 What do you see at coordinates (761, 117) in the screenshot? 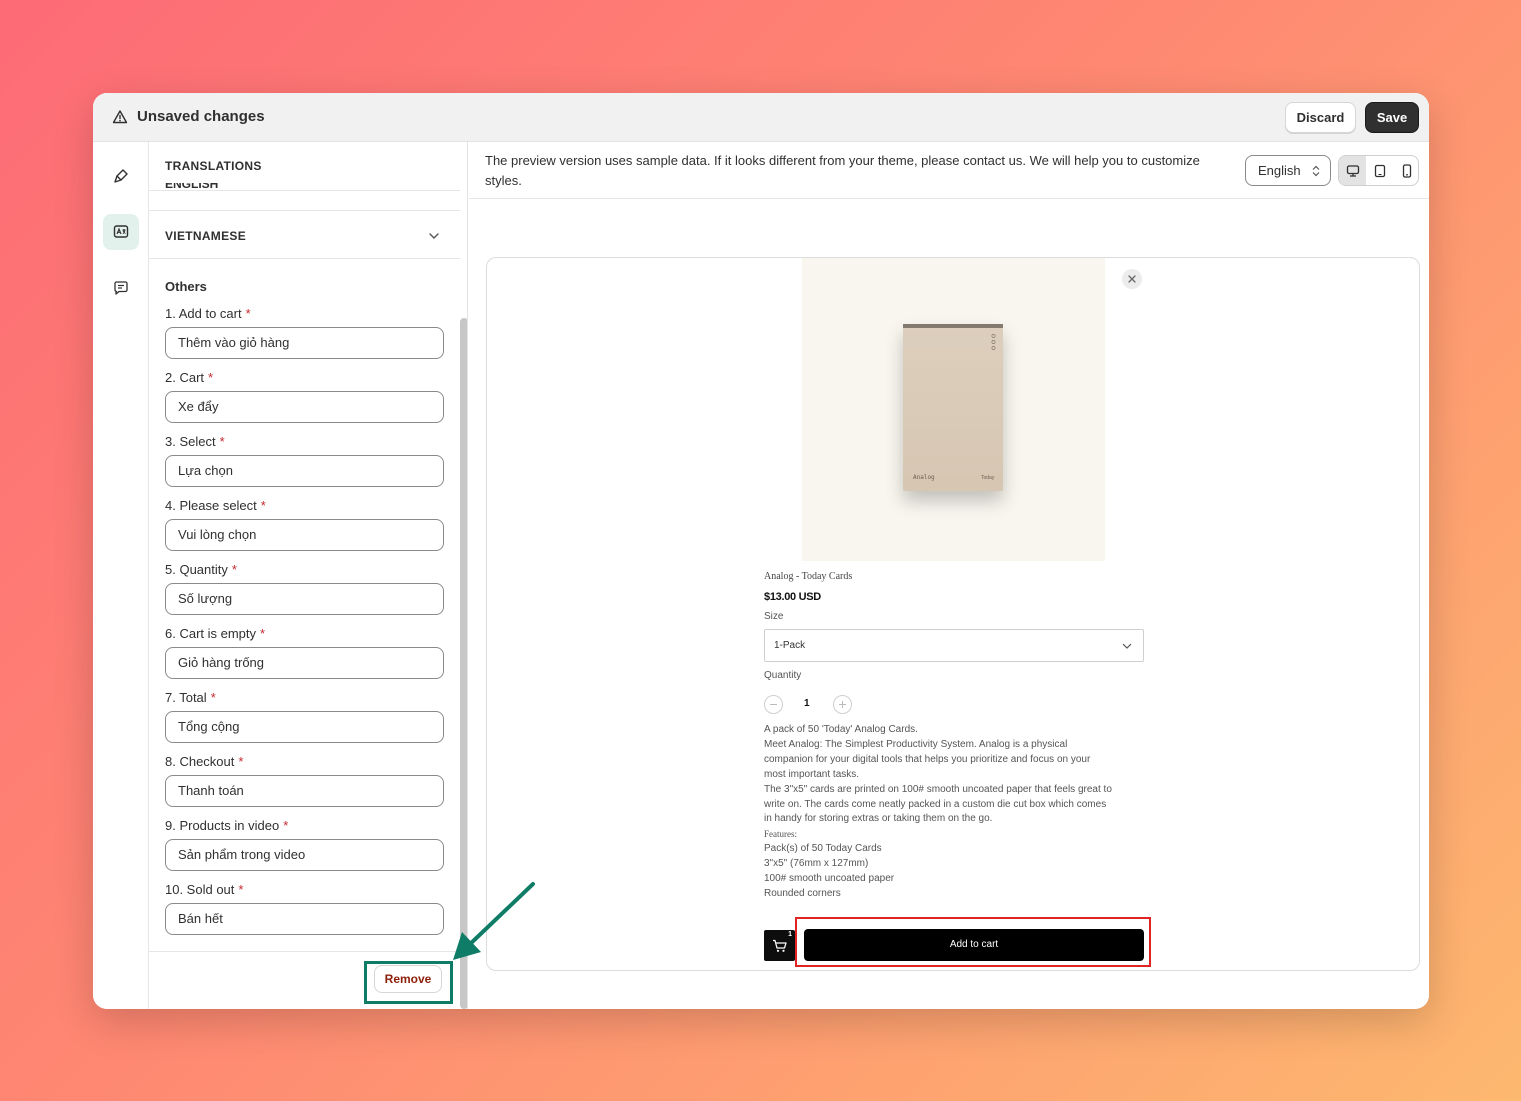
I see `unsaved-changes-bar: Unsaved changes Discard Save` at bounding box center [761, 117].